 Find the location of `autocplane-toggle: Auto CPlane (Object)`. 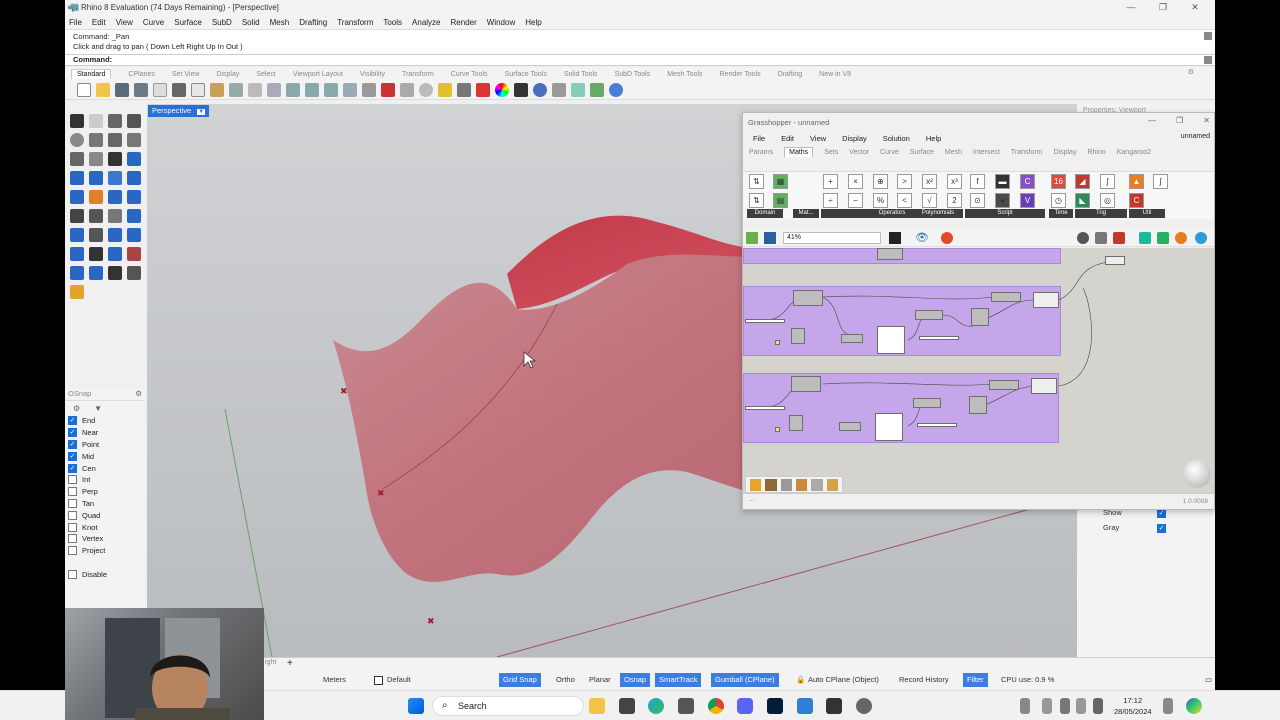

autocplane-toggle: Auto CPlane (Object) is located at coordinates (843, 680).